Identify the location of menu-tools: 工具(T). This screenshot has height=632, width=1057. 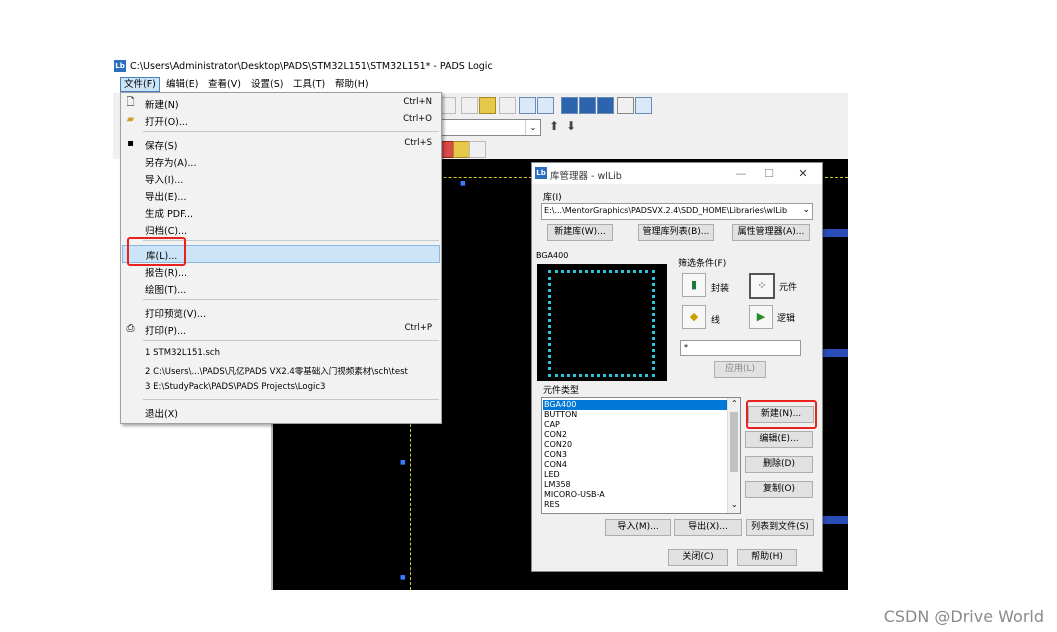
(309, 84).